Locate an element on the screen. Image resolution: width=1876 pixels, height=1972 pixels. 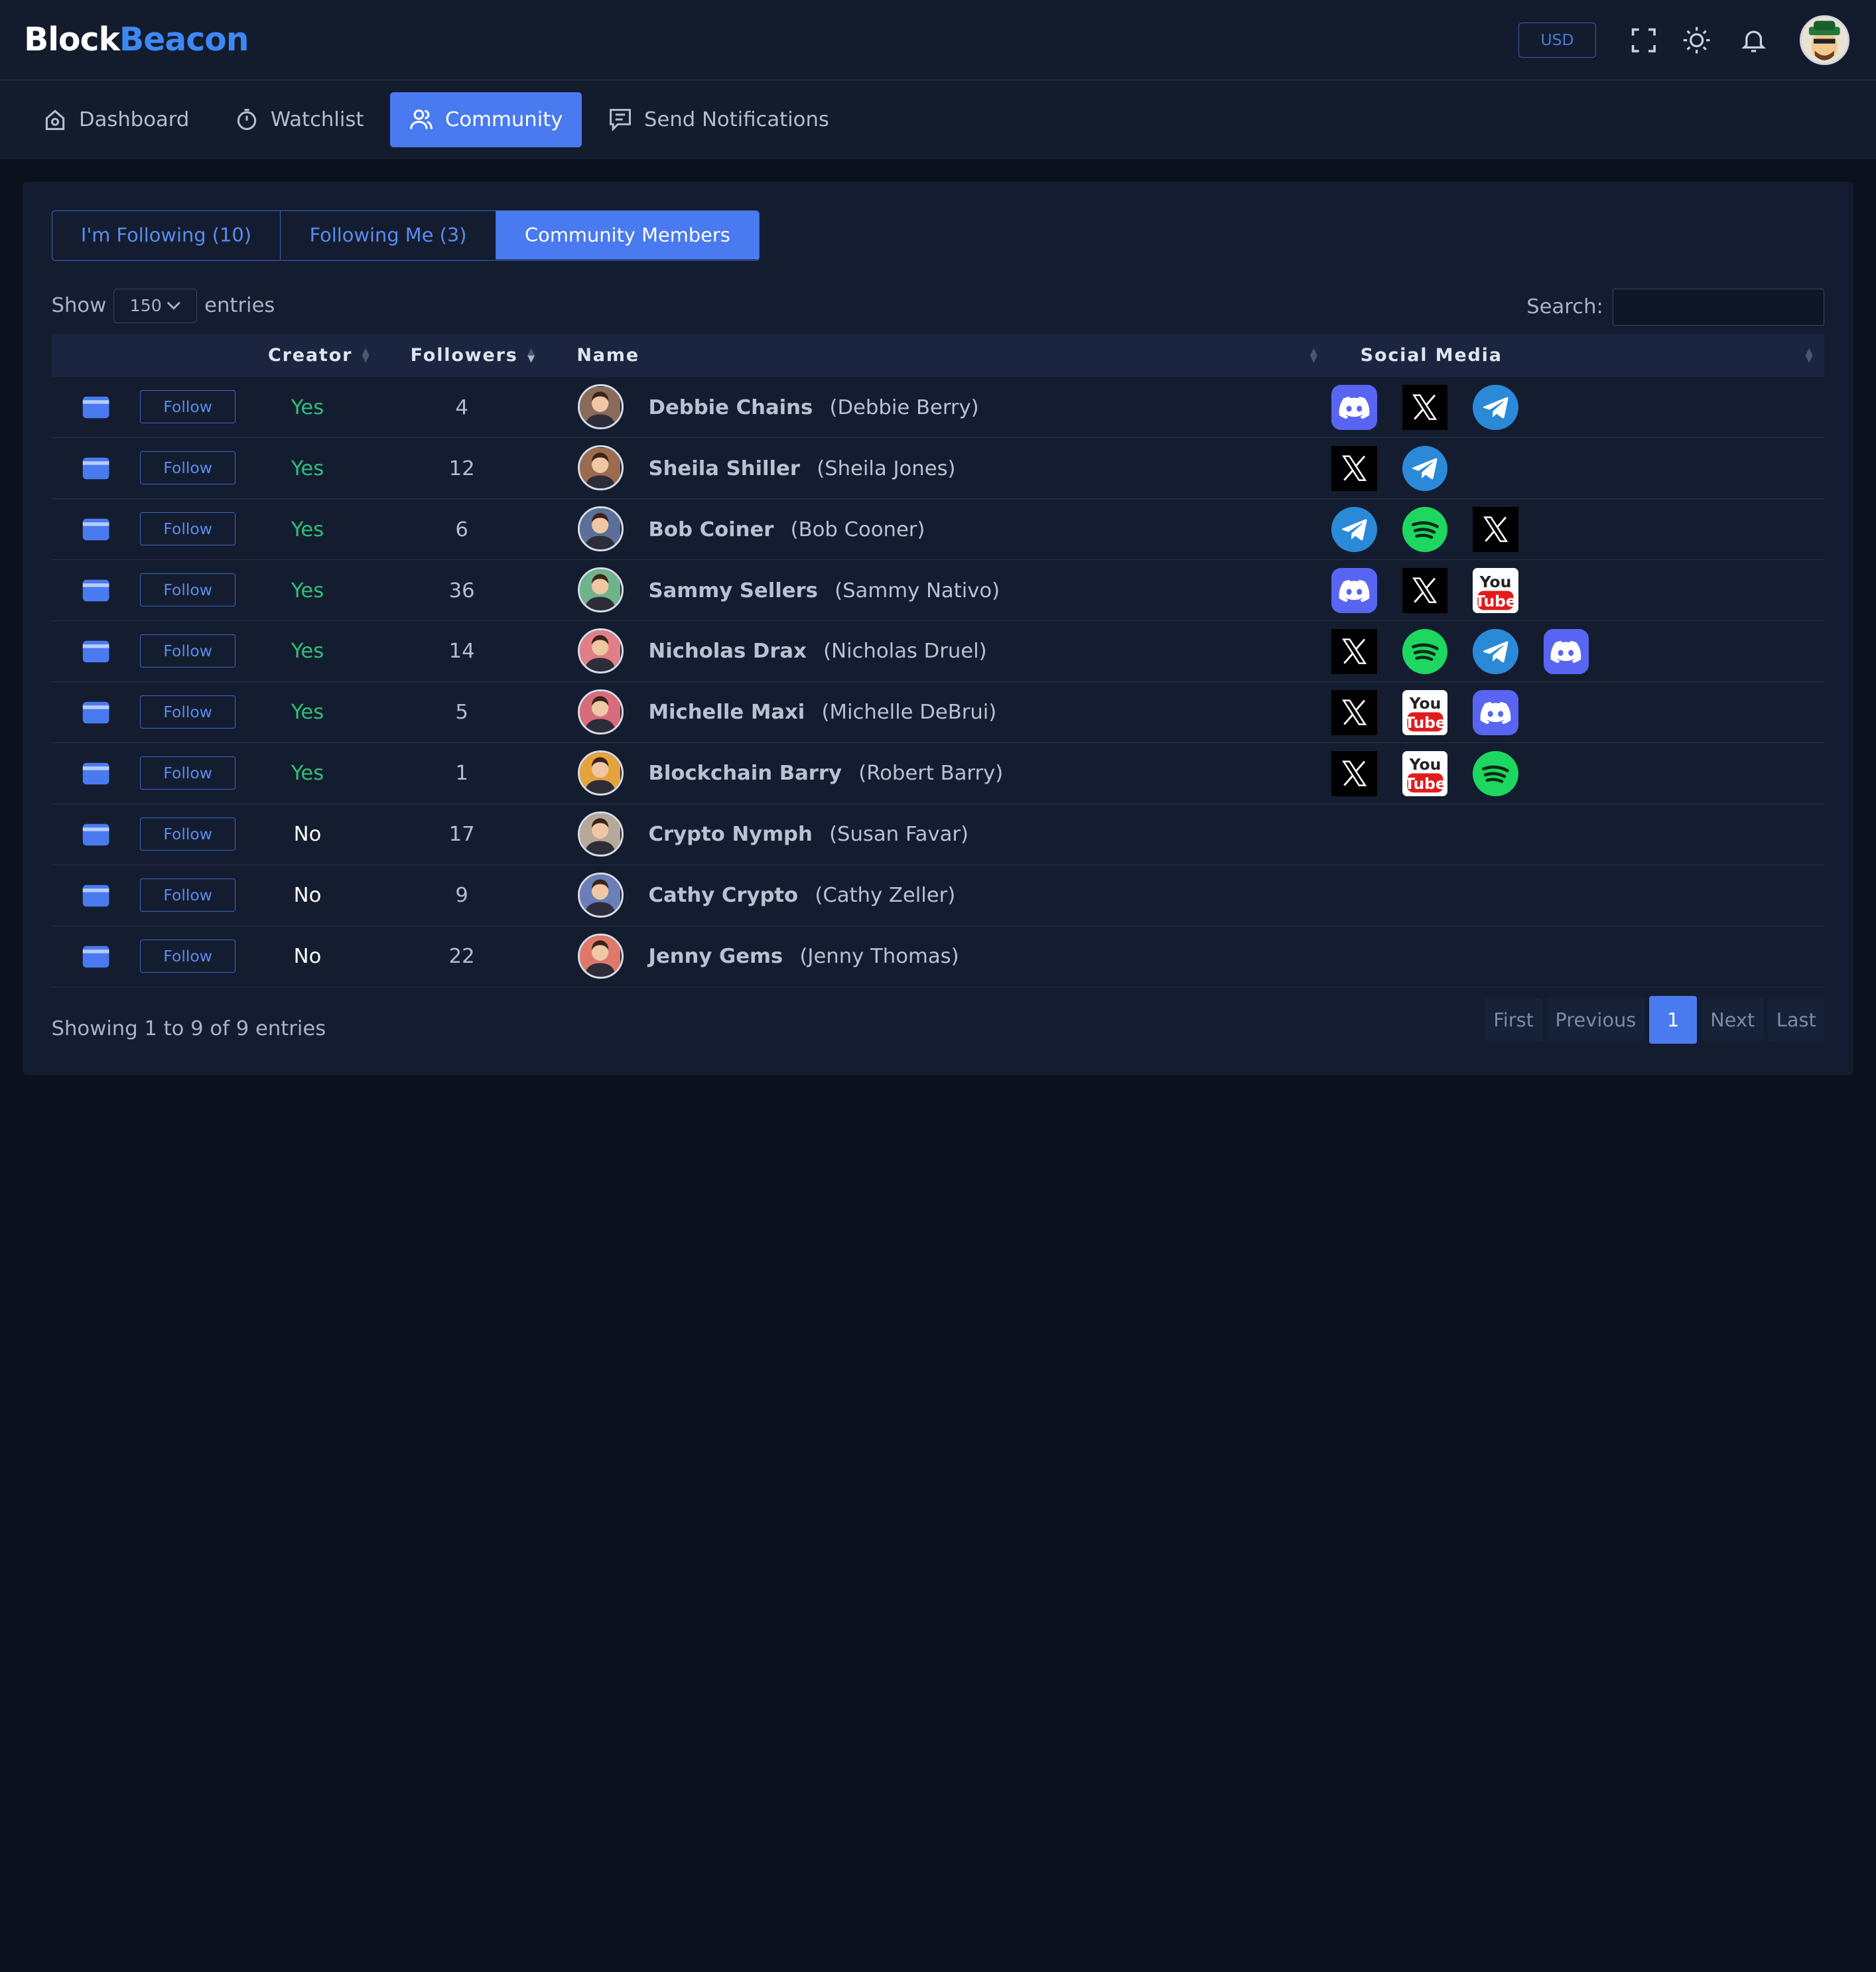
member-name: Blockchain Barry (Robert Barry) is located at coordinates (826, 774).